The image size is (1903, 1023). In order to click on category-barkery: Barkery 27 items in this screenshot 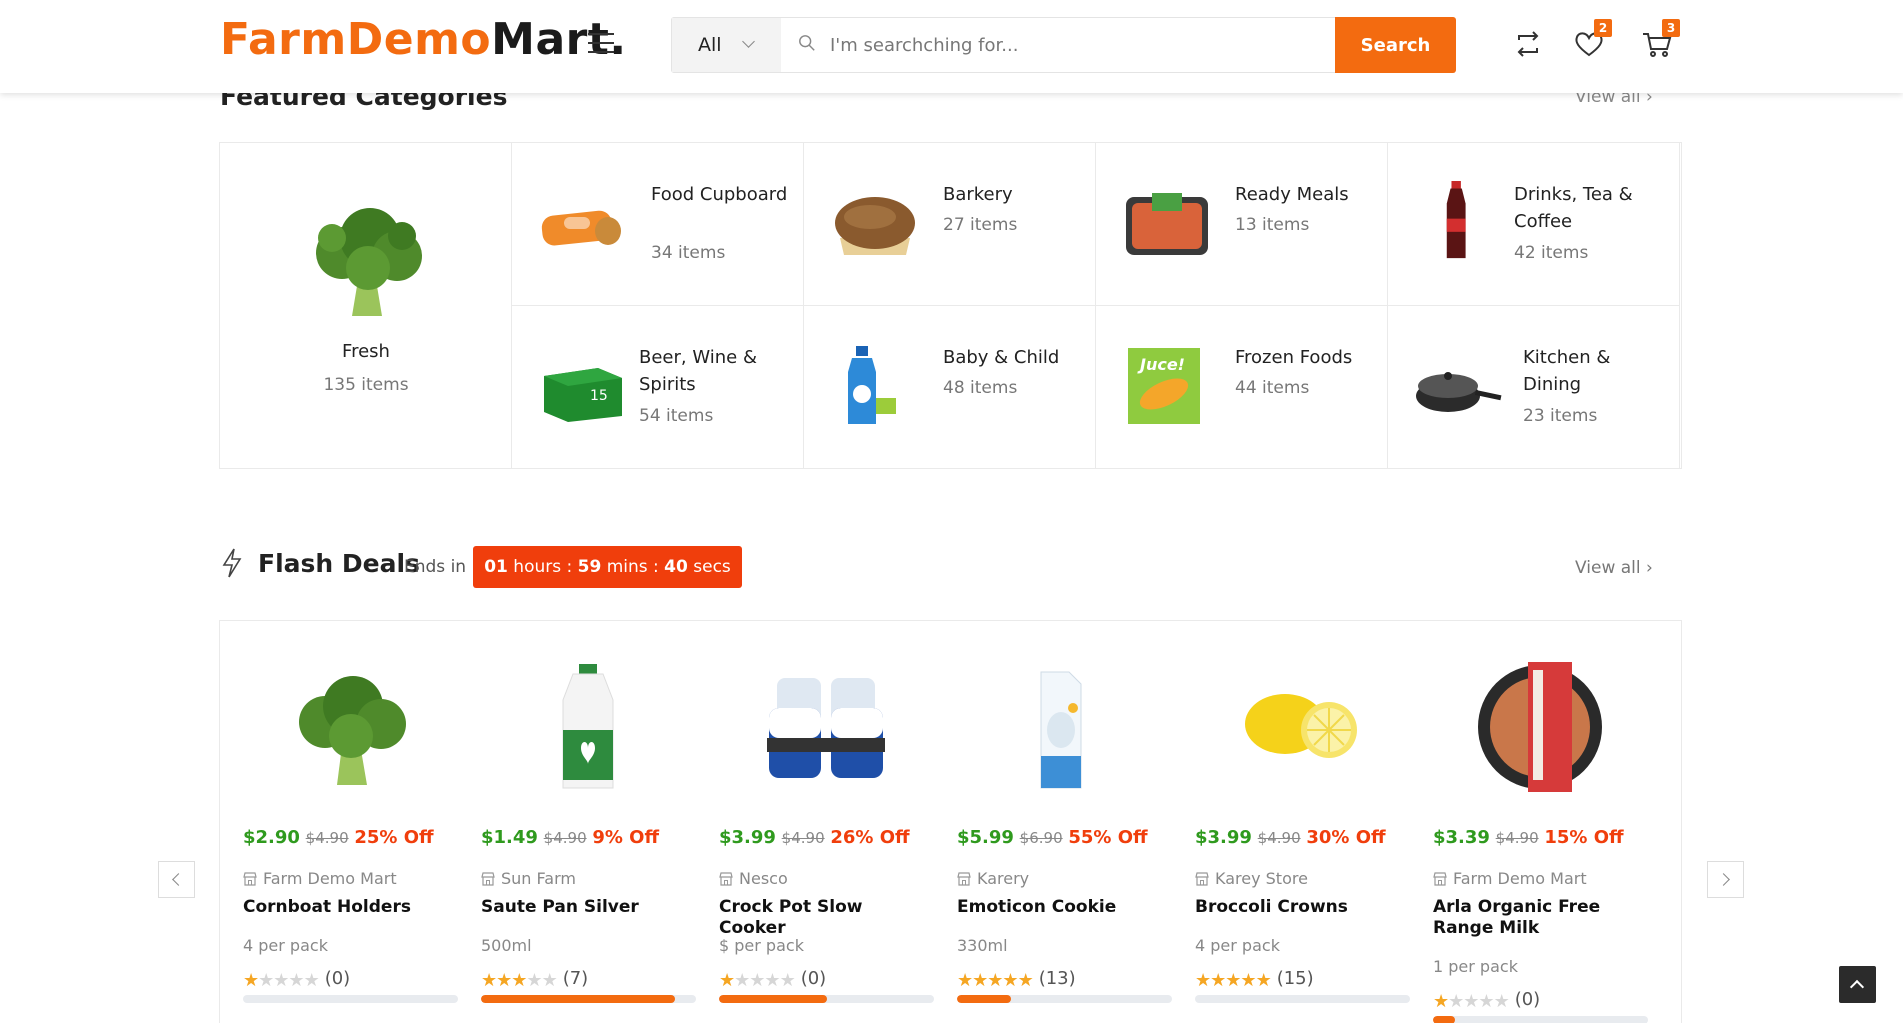, I will do `click(950, 224)`.